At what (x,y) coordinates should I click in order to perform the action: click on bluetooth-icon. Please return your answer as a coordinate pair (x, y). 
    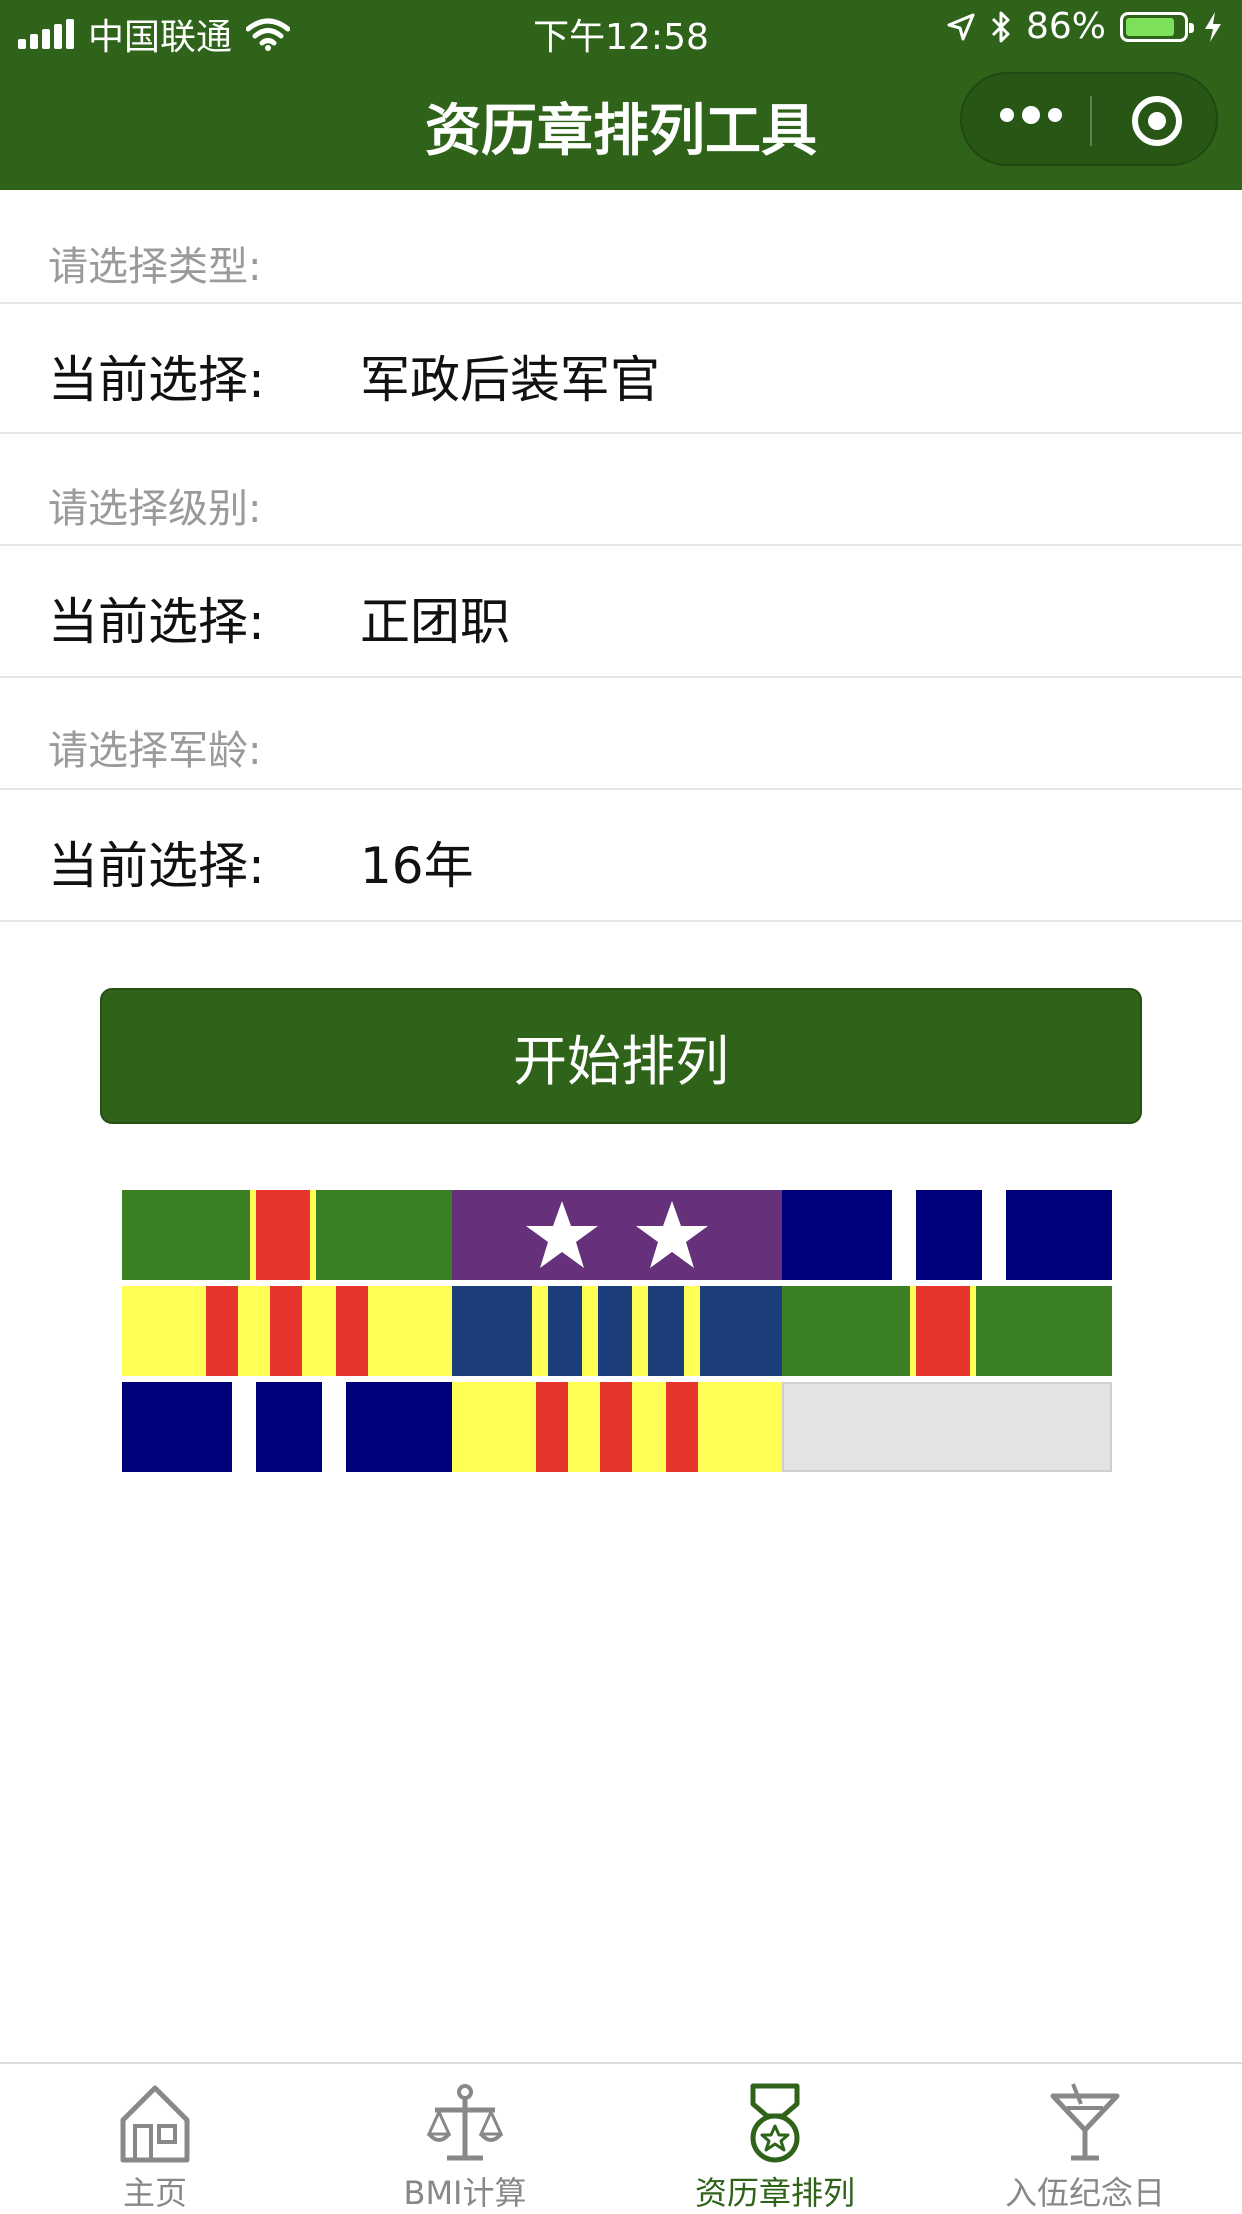
    Looking at the image, I should click on (1000, 26).